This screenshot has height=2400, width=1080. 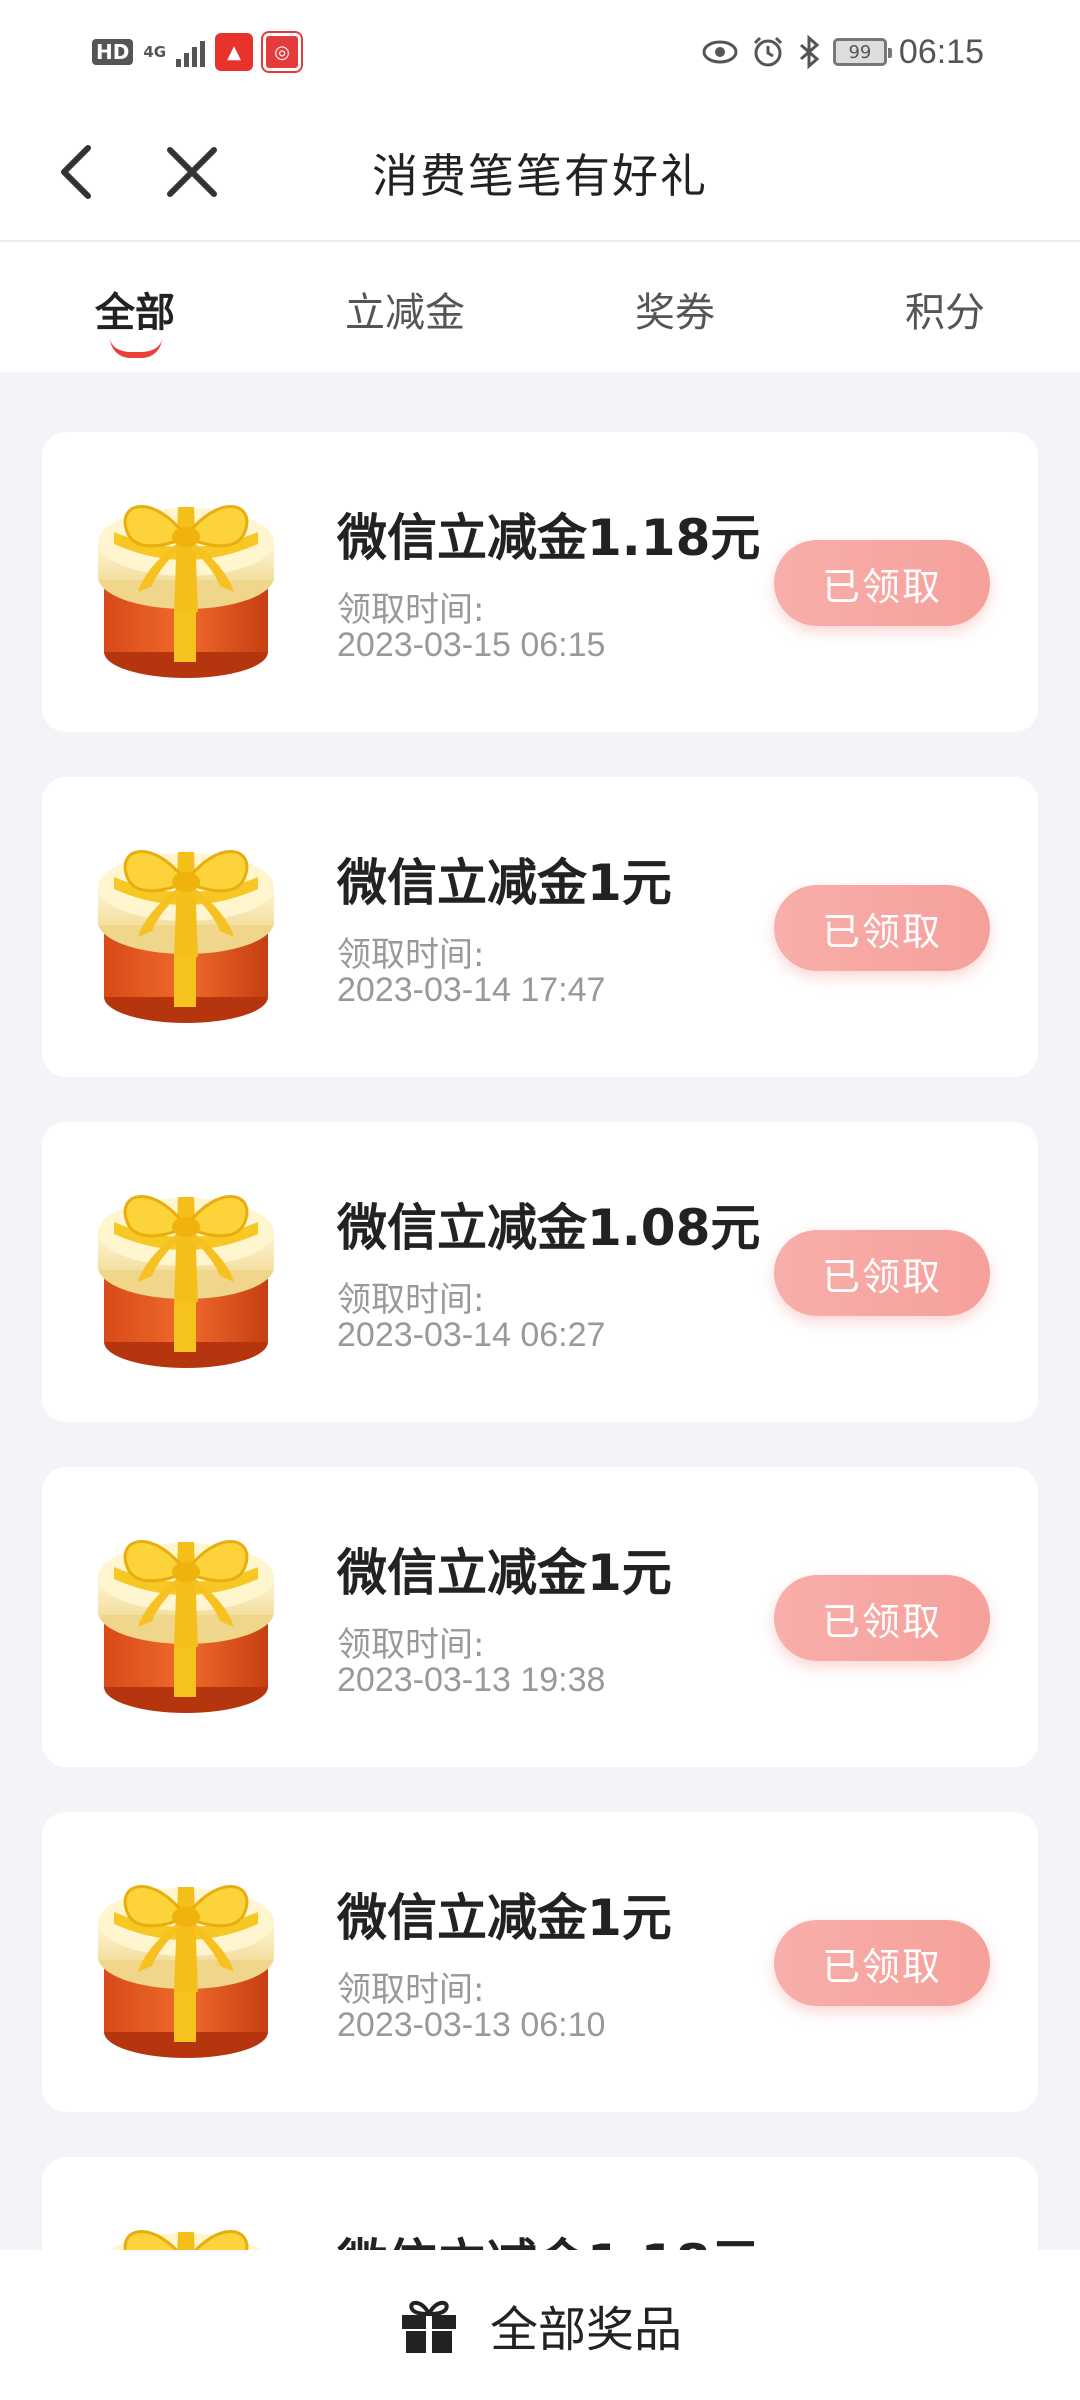 What do you see at coordinates (405, 309) in the screenshot?
I see `tab-instant-discount: 立减金` at bounding box center [405, 309].